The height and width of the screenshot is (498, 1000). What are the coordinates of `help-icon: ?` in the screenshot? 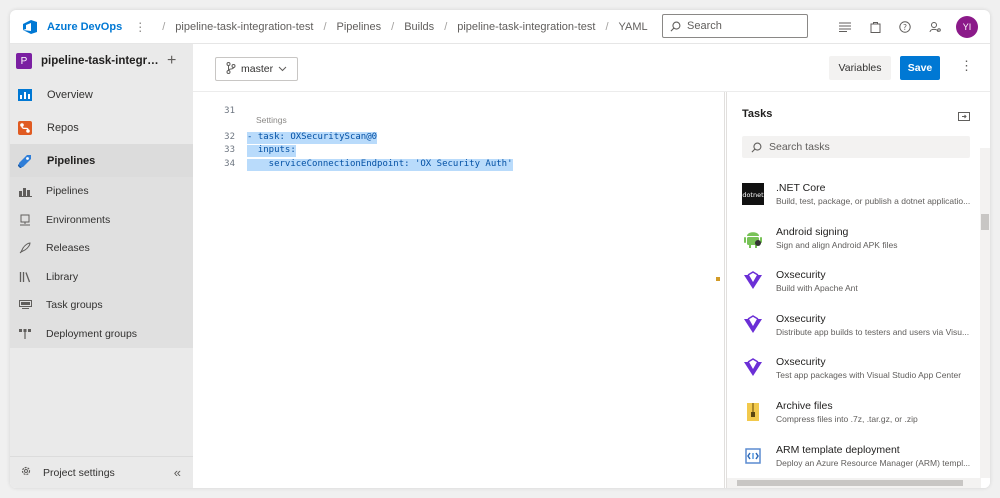 It's located at (905, 27).